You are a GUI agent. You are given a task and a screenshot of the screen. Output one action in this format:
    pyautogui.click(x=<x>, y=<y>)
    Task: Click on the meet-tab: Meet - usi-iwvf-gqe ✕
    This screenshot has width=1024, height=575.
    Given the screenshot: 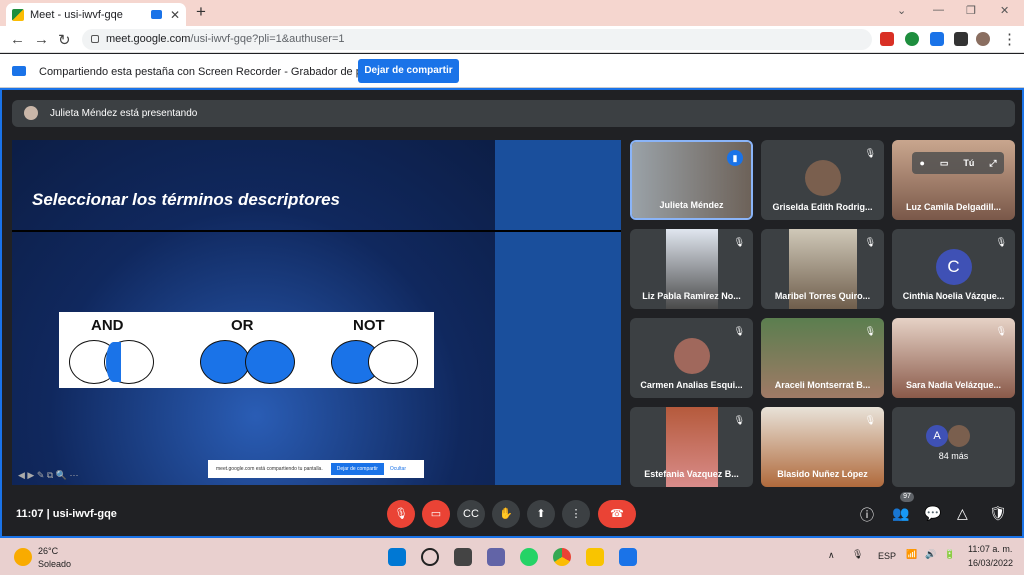 What is the action you would take?
    pyautogui.click(x=96, y=14)
    